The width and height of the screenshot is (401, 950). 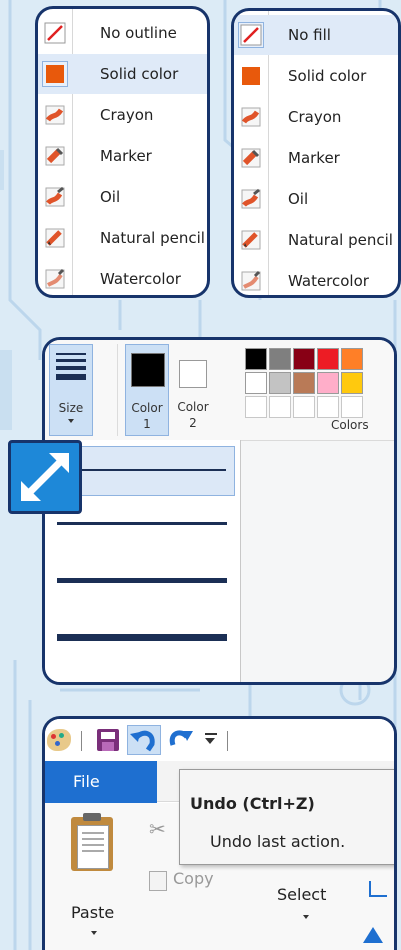 What do you see at coordinates (219, 740) in the screenshot?
I see `quick-access-toolbar` at bounding box center [219, 740].